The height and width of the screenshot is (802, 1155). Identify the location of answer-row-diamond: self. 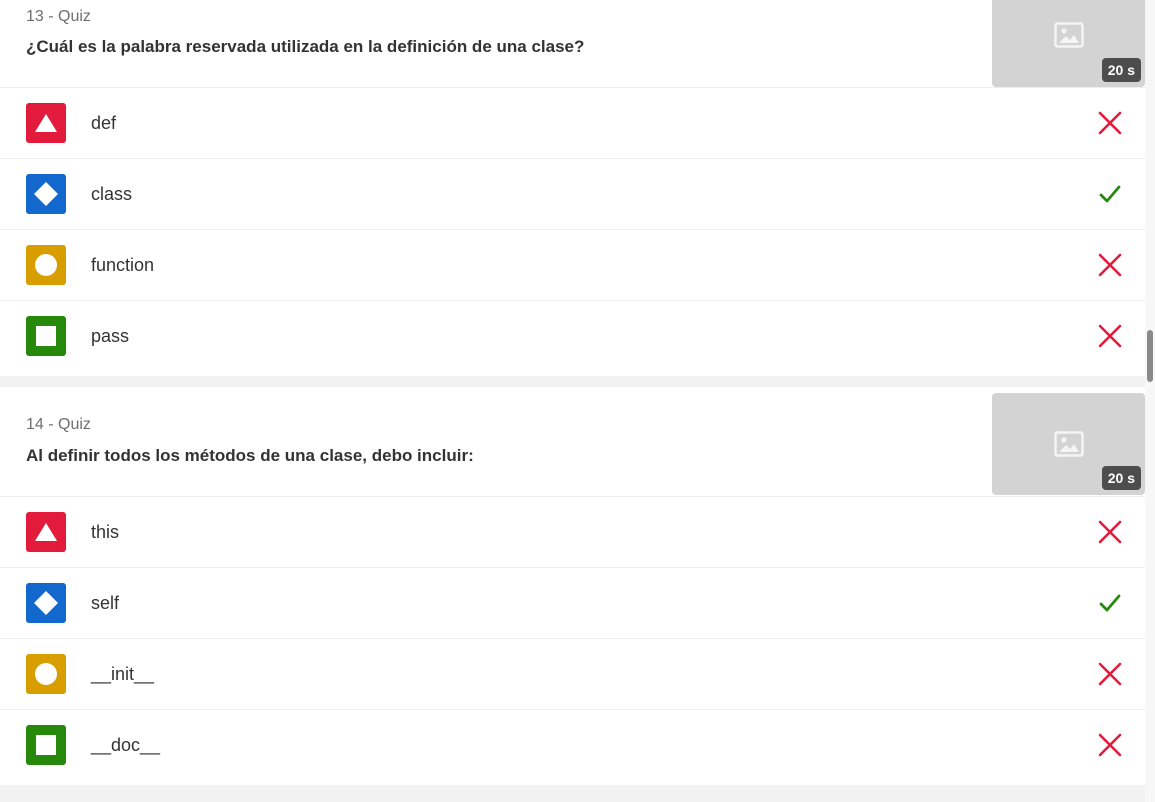
(572, 603).